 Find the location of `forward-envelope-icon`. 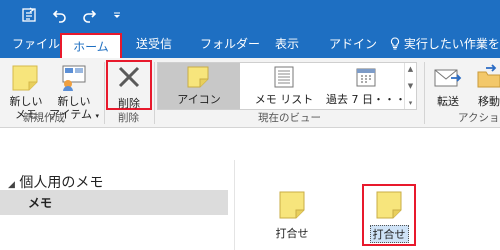

forward-envelope-icon is located at coordinates (448, 79).